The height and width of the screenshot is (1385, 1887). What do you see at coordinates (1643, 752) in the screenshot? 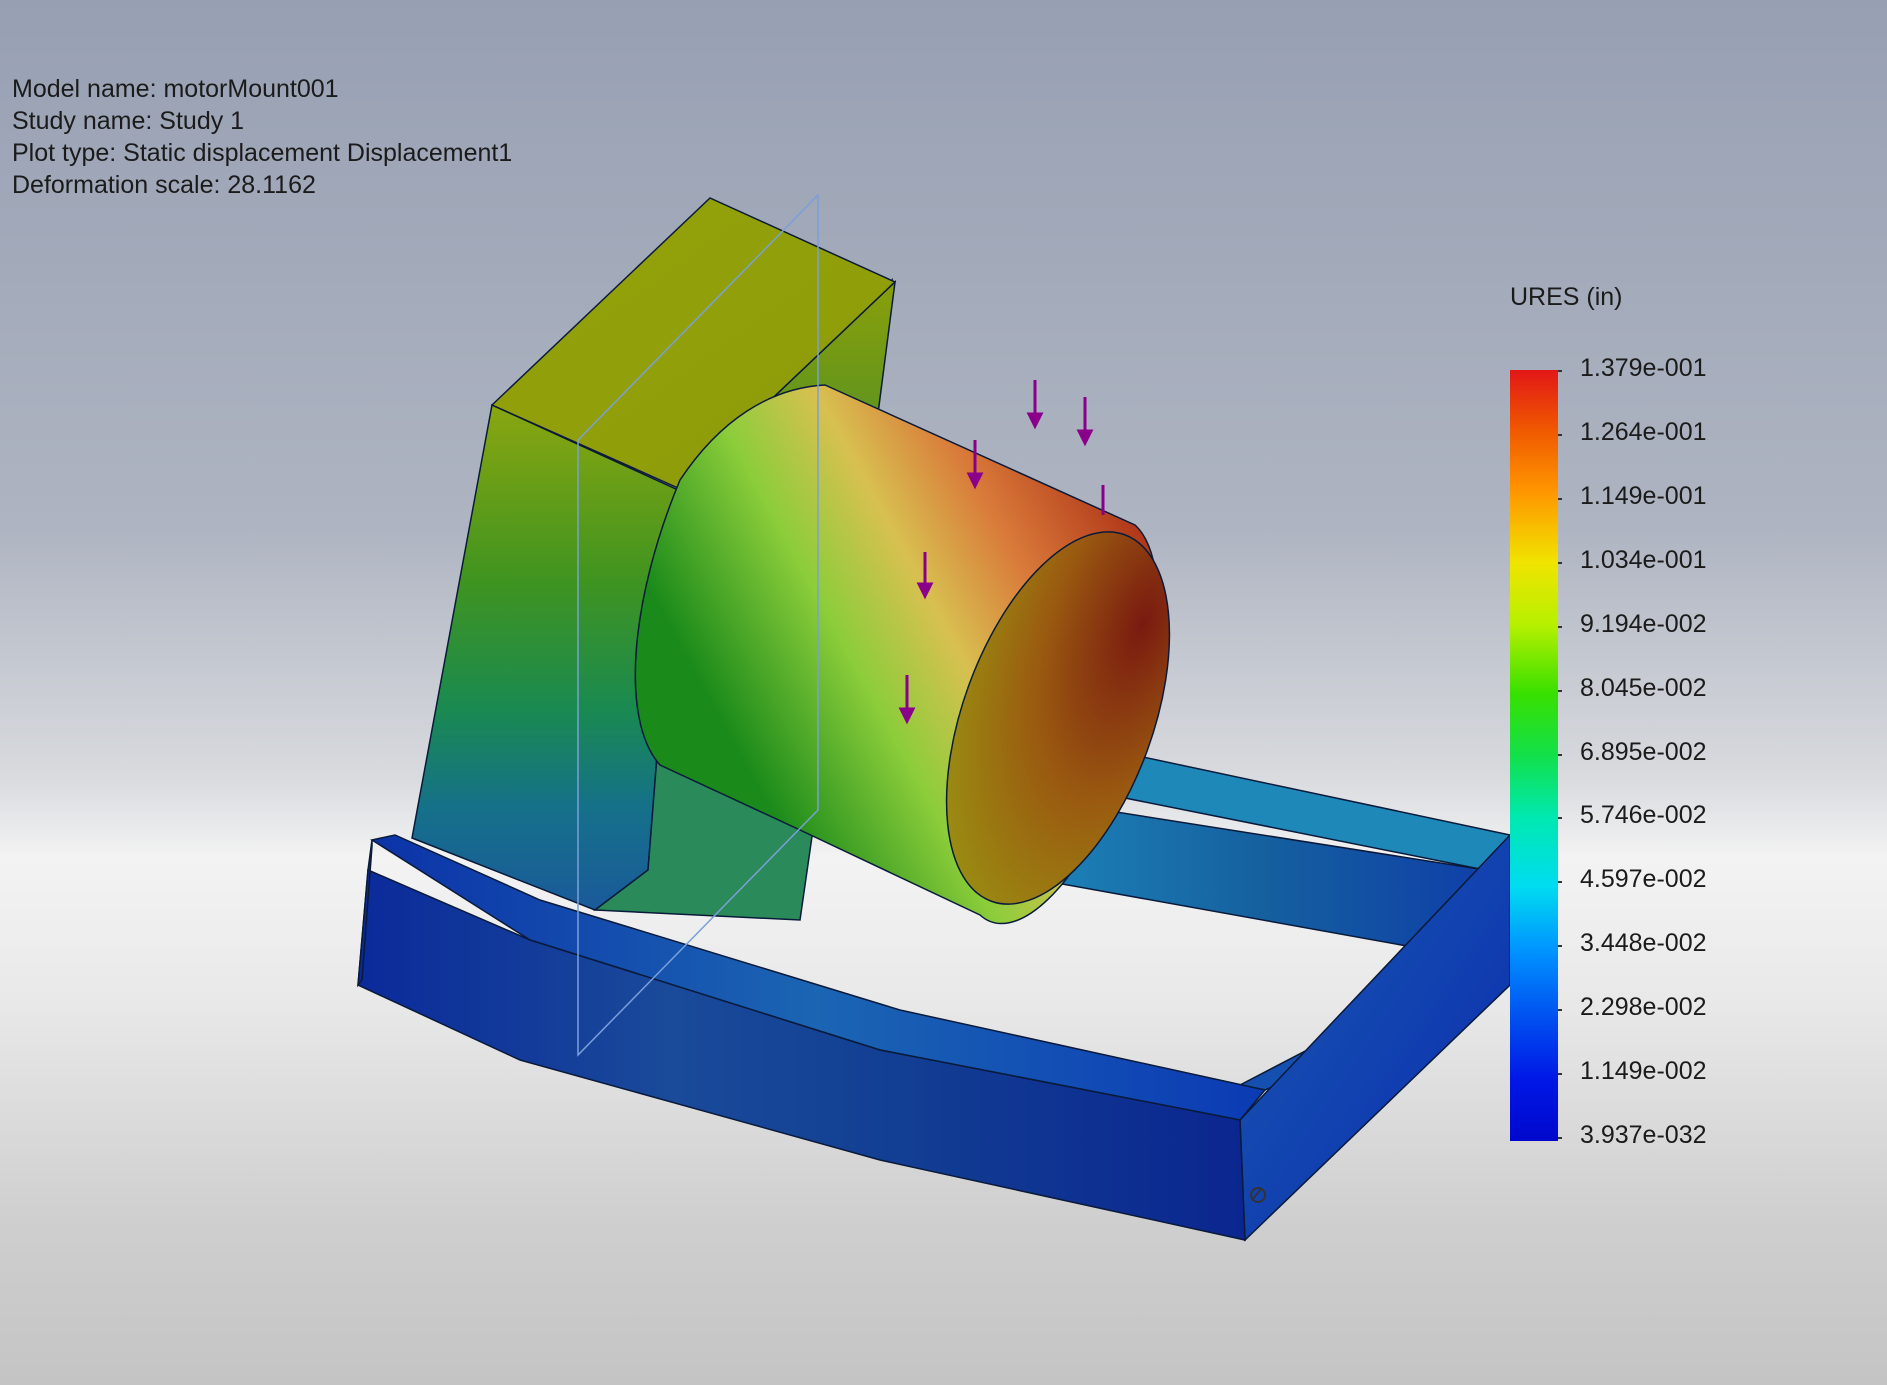
I see `legend-label: 6.895e-002` at bounding box center [1643, 752].